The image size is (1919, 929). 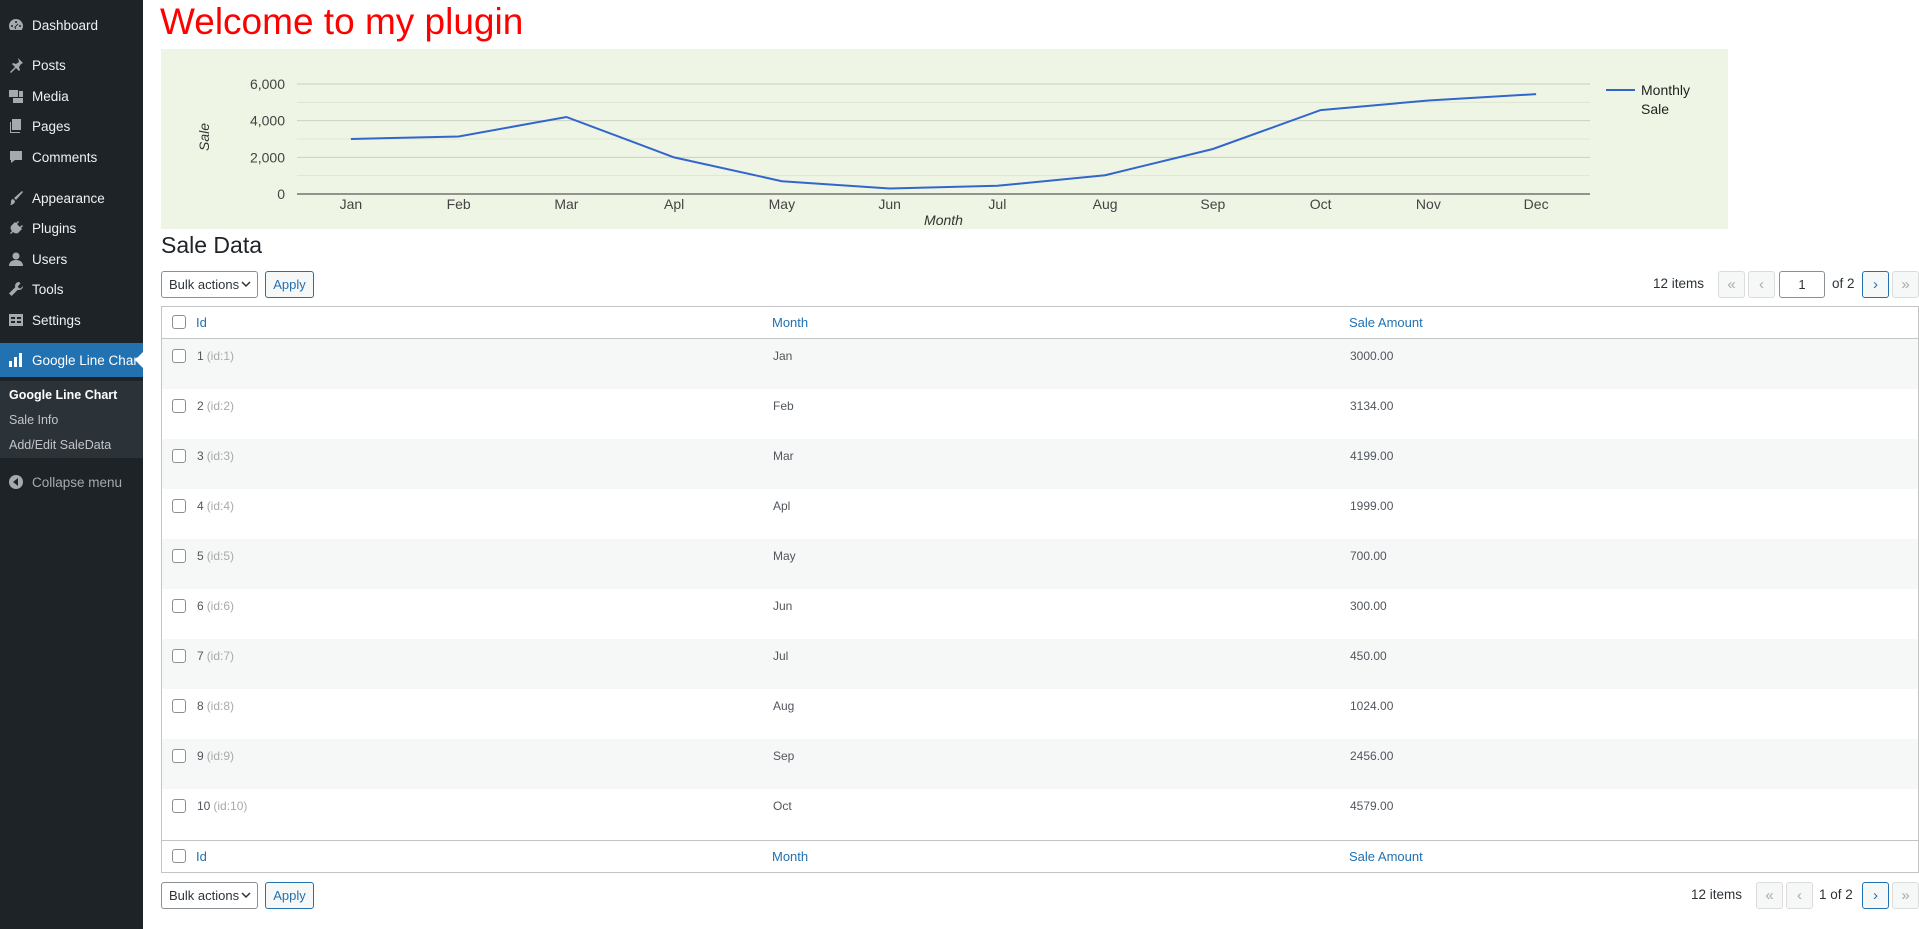 What do you see at coordinates (1040, 464) in the screenshot?
I see `table-row: 3 (id:3) Mar 4199.00` at bounding box center [1040, 464].